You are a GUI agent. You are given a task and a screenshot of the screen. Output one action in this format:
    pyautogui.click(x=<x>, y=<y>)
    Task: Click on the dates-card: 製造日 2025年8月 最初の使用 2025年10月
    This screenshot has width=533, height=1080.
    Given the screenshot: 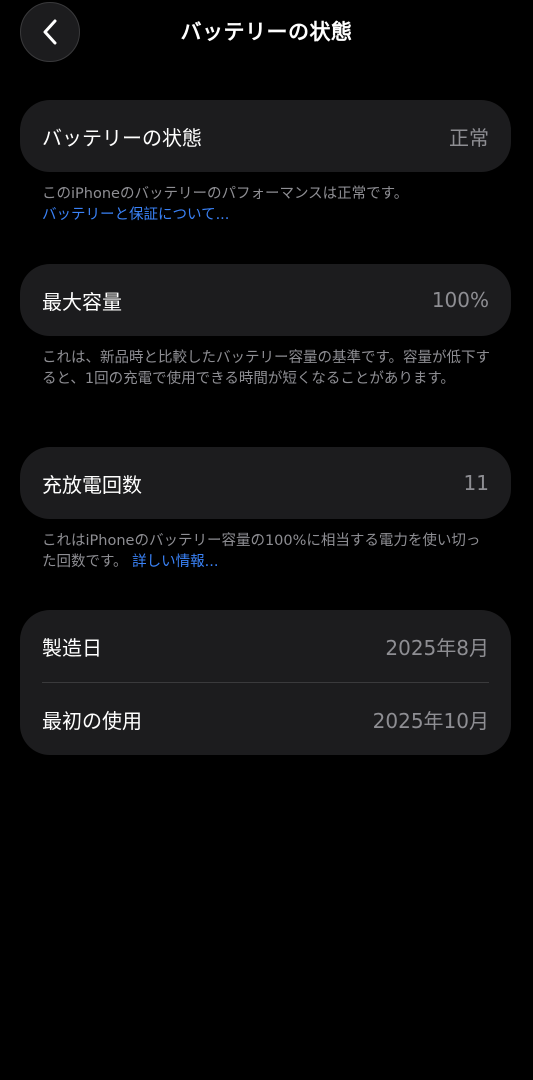 What is the action you would take?
    pyautogui.click(x=265, y=682)
    